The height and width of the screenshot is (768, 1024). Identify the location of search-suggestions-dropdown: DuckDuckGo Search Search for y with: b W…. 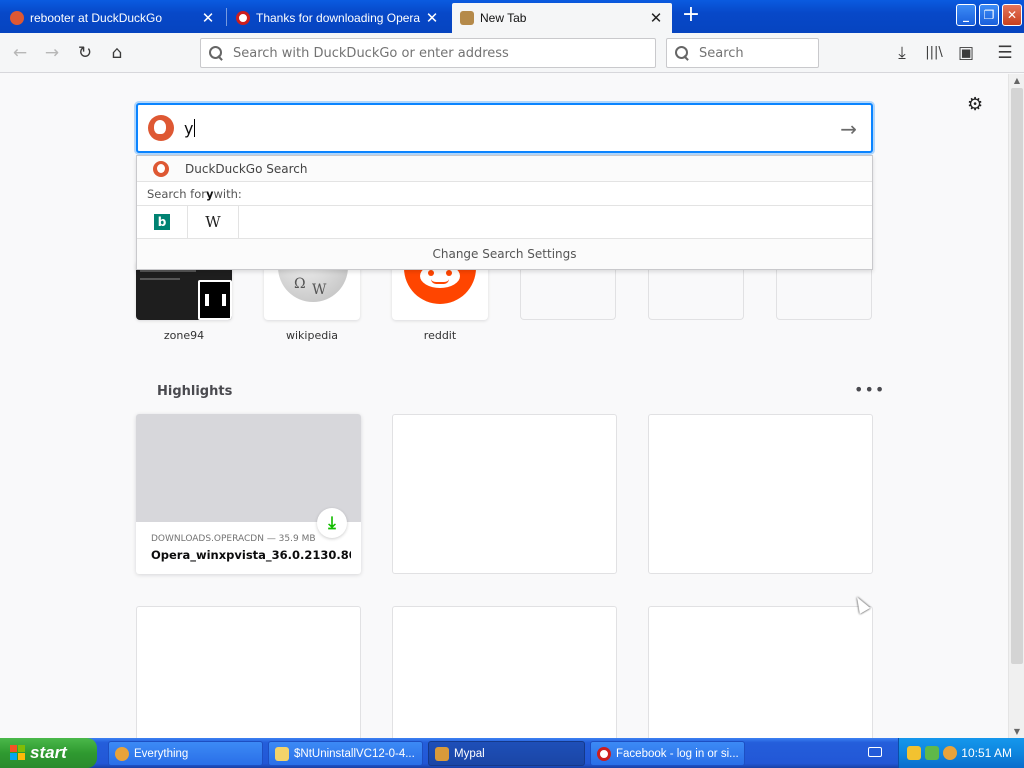
(504, 212).